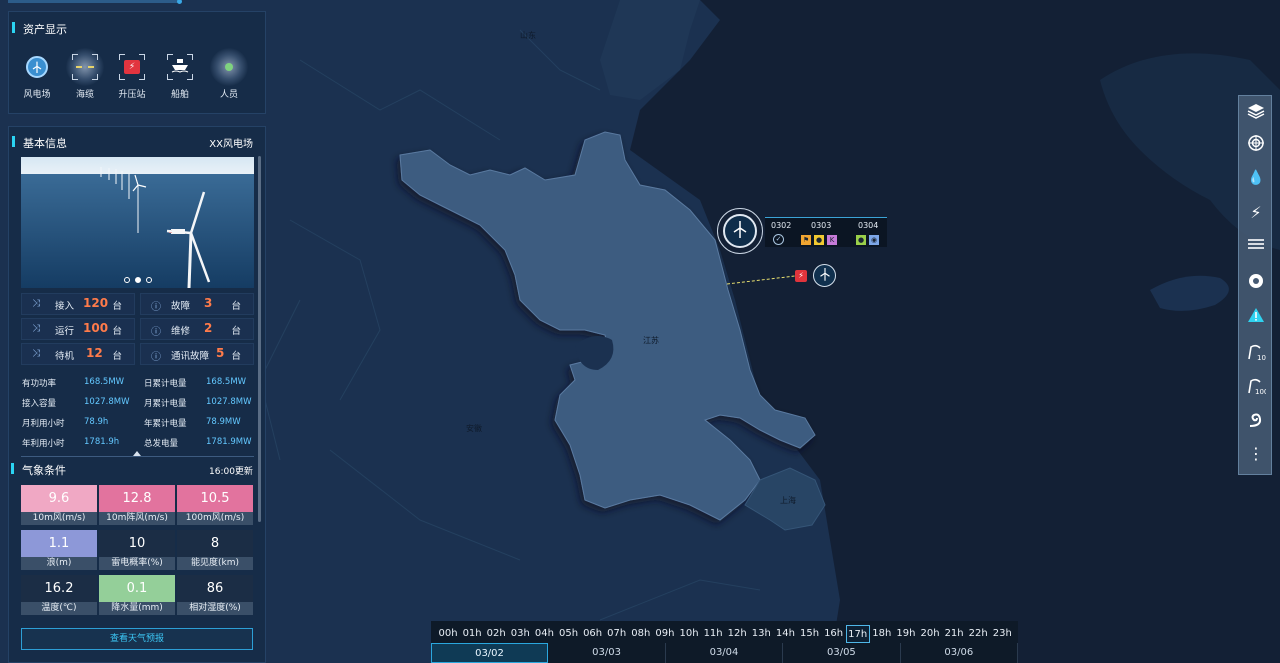 The width and height of the screenshot is (1280, 663). I want to click on weather-forecast-button: 查看天气预报, so click(137, 639).